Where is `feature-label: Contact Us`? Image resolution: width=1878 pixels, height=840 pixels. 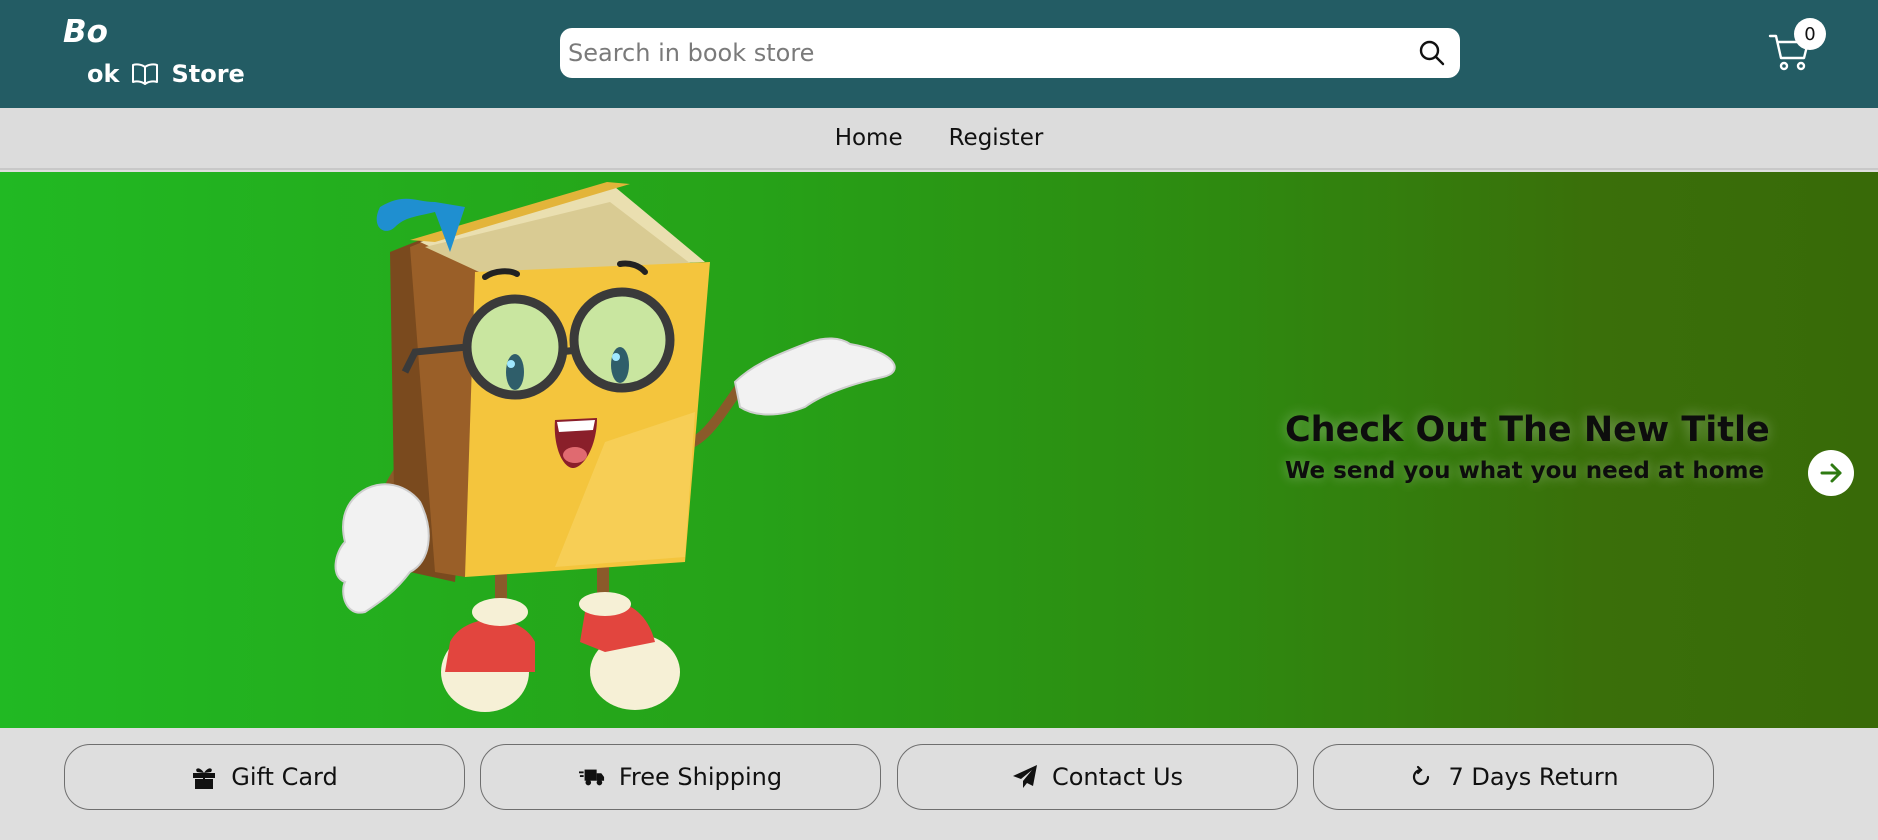
feature-label: Contact Us is located at coordinates (1117, 777).